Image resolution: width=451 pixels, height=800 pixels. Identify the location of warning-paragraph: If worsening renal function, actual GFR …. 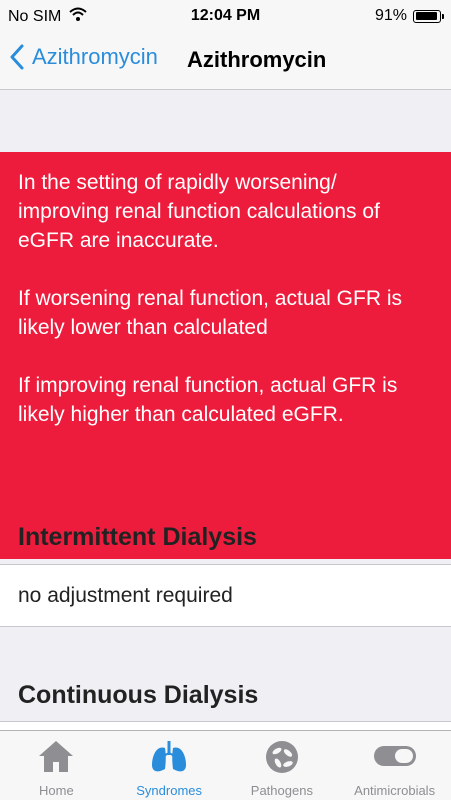
(210, 313).